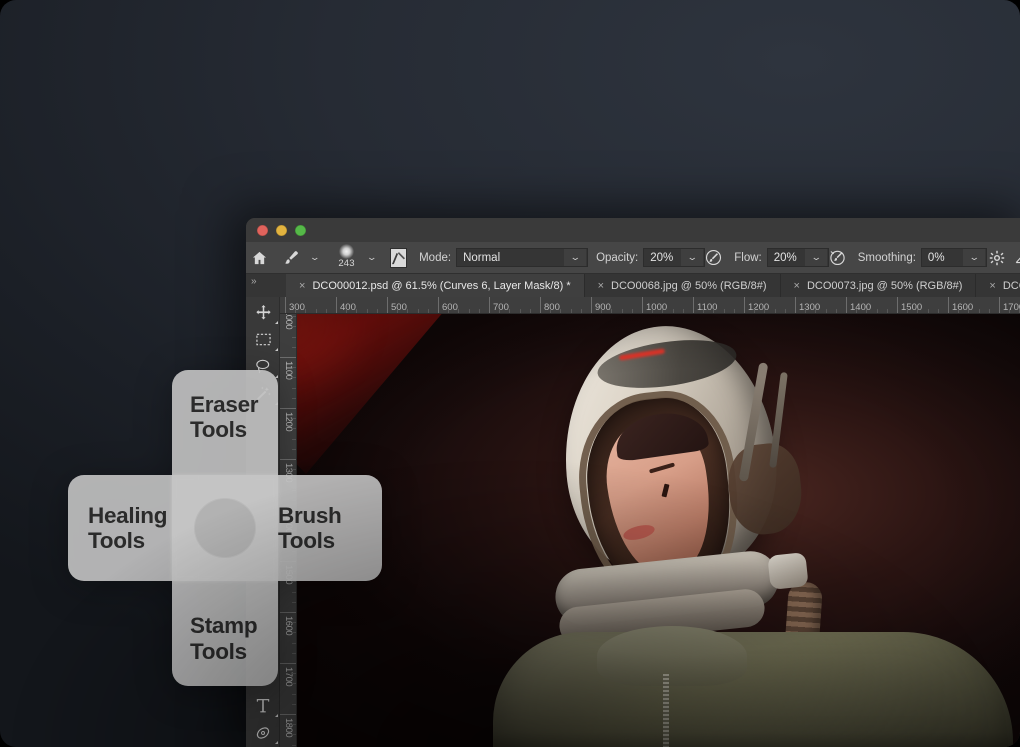  I want to click on brush-tool-group: ⌄, so click(300, 258).